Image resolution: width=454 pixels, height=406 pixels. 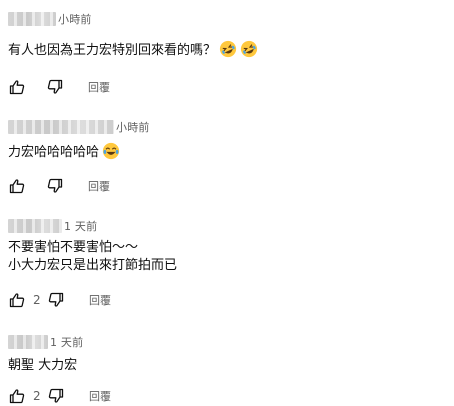 I want to click on comment-text-line: 不要害怕不要害怕～～, so click(x=73, y=247).